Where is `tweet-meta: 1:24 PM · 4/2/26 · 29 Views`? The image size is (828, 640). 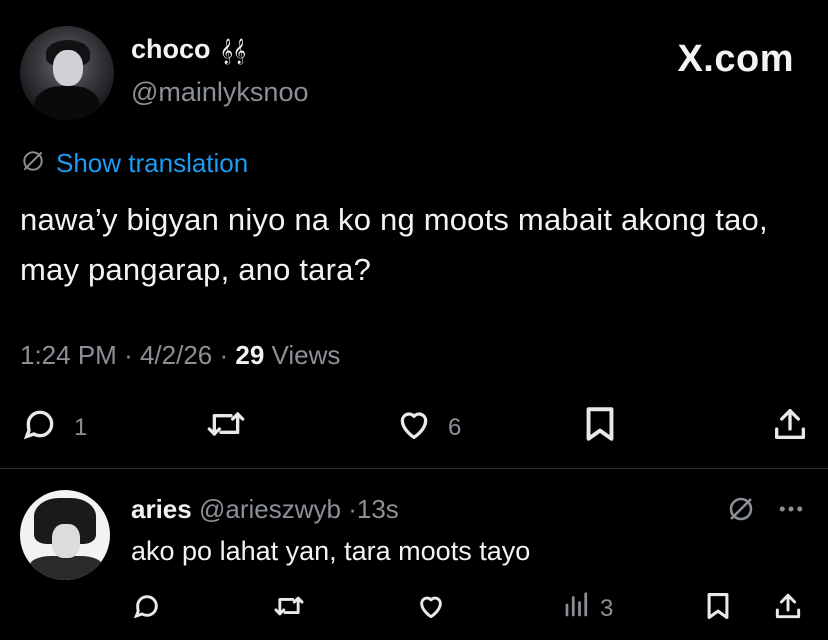
tweet-meta: 1:24 PM · 4/2/26 · 29 Views is located at coordinates (180, 355).